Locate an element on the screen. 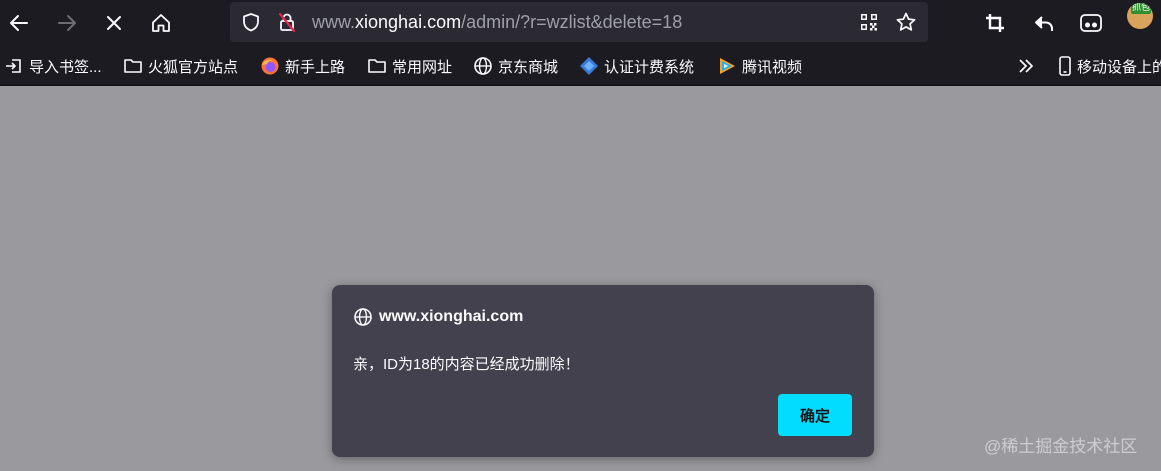  chevron-double-right-icon is located at coordinates (1026, 66).